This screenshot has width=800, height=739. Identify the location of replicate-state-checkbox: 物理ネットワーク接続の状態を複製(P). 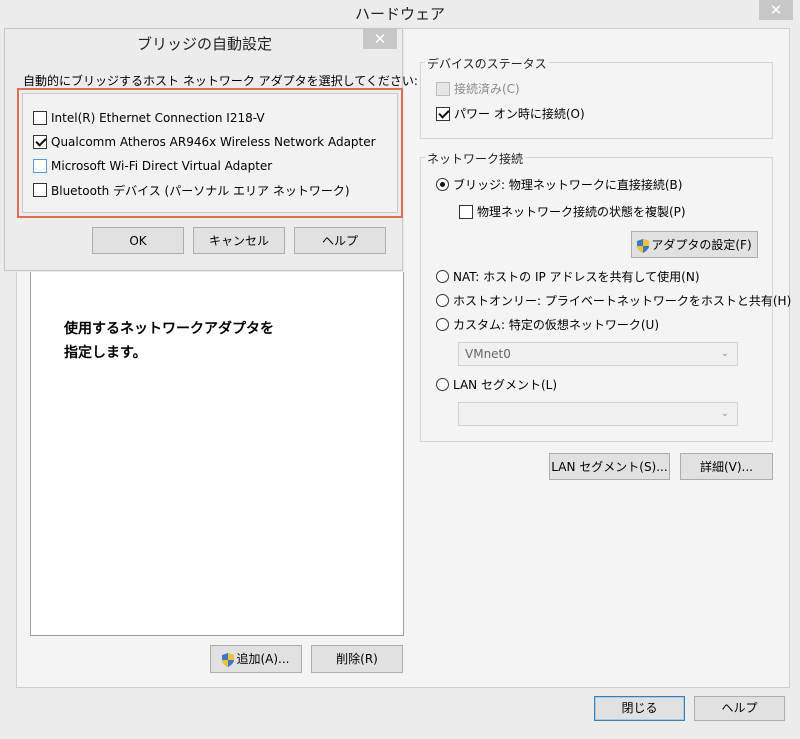
(572, 211).